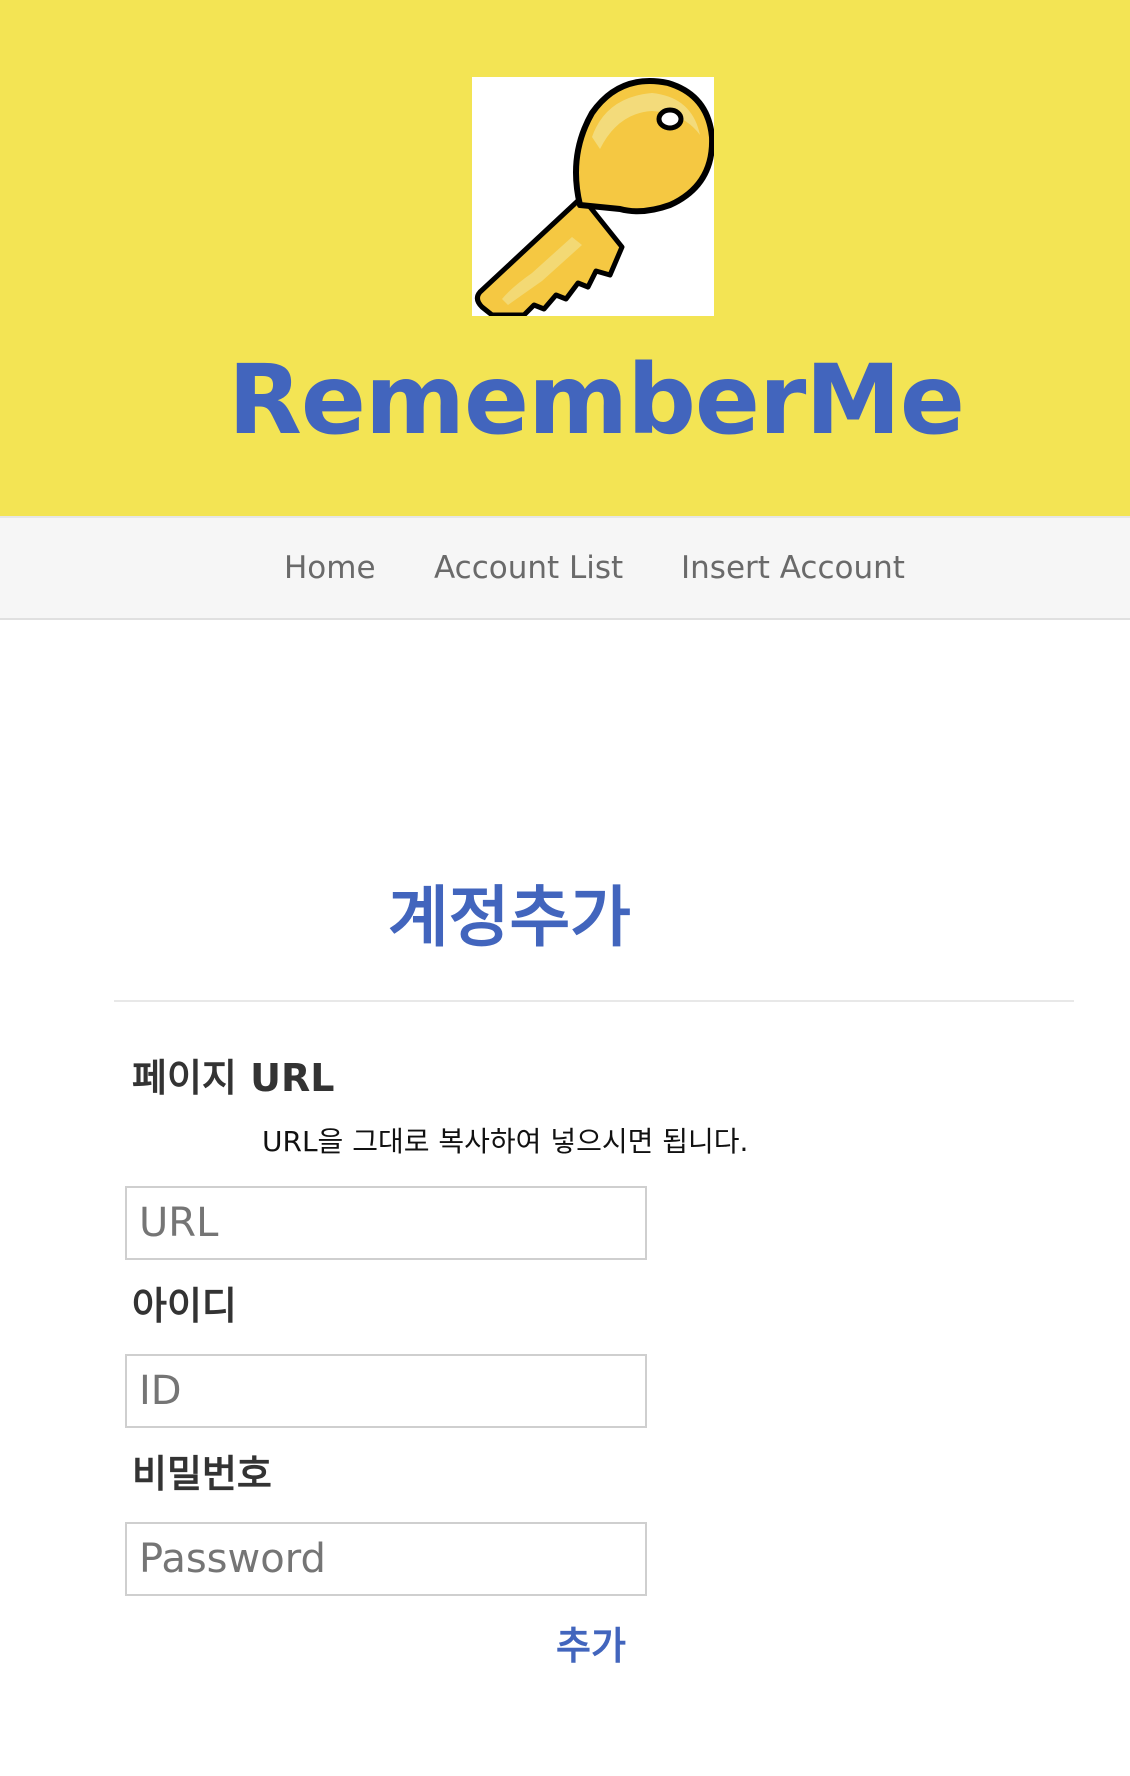 The width and height of the screenshot is (1130, 1776). What do you see at coordinates (793, 568) in the screenshot?
I see `nav-insert-account: Insert Account` at bounding box center [793, 568].